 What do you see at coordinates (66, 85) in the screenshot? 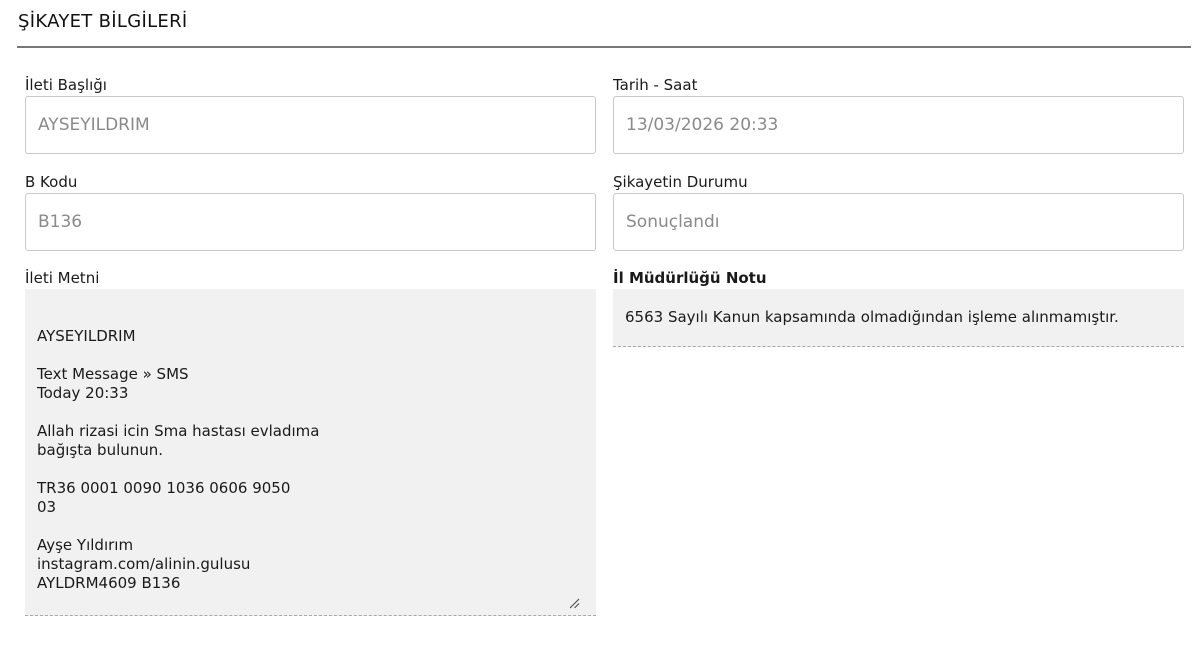
I see `message-title-label: İleti Başlığı` at bounding box center [66, 85].